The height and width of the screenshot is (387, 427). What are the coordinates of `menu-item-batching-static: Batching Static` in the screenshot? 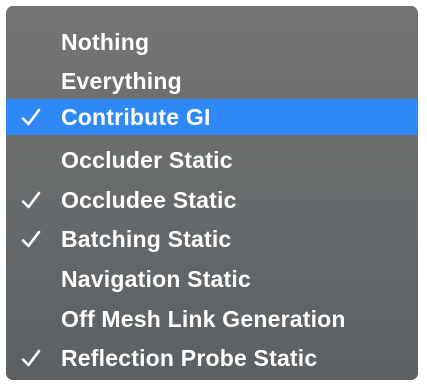 It's located at (212, 239).